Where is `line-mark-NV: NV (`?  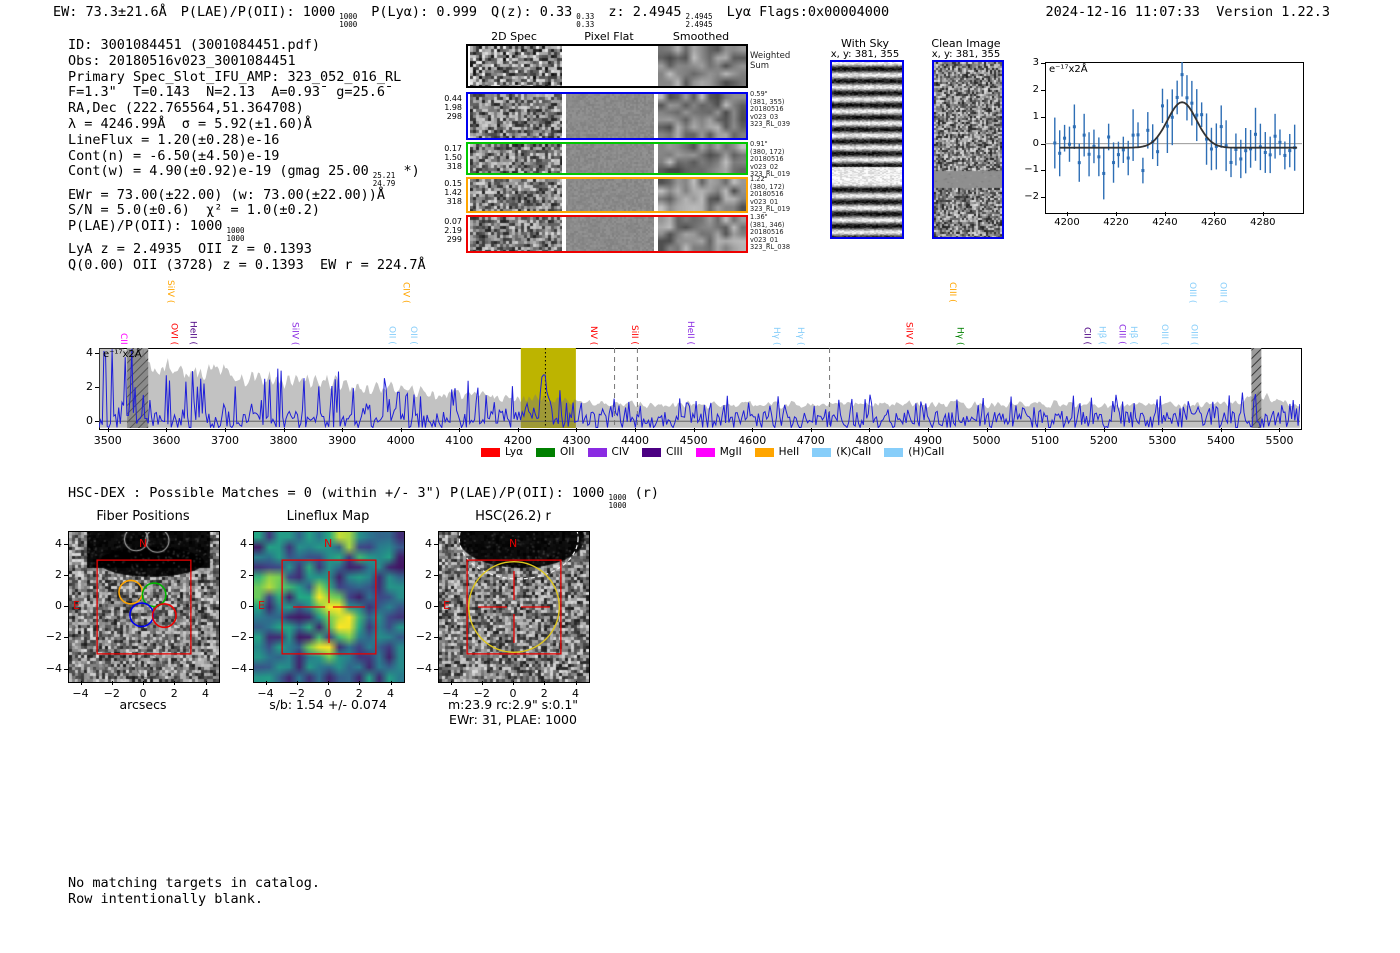 line-mark-NV: NV ( is located at coordinates (593, 172).